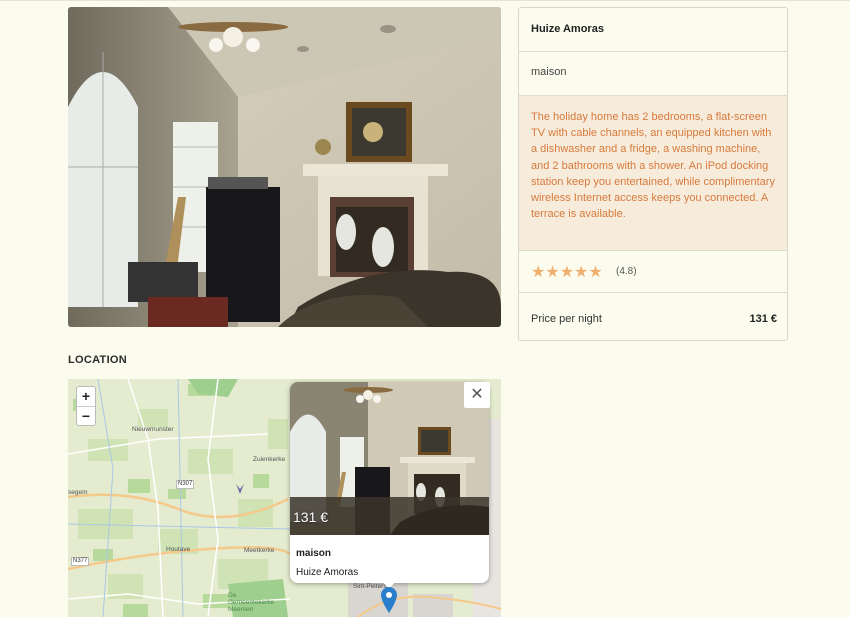 This screenshot has width=850, height=617. Describe the element at coordinates (314, 553) in the screenshot. I see `popup-type: maison` at that location.